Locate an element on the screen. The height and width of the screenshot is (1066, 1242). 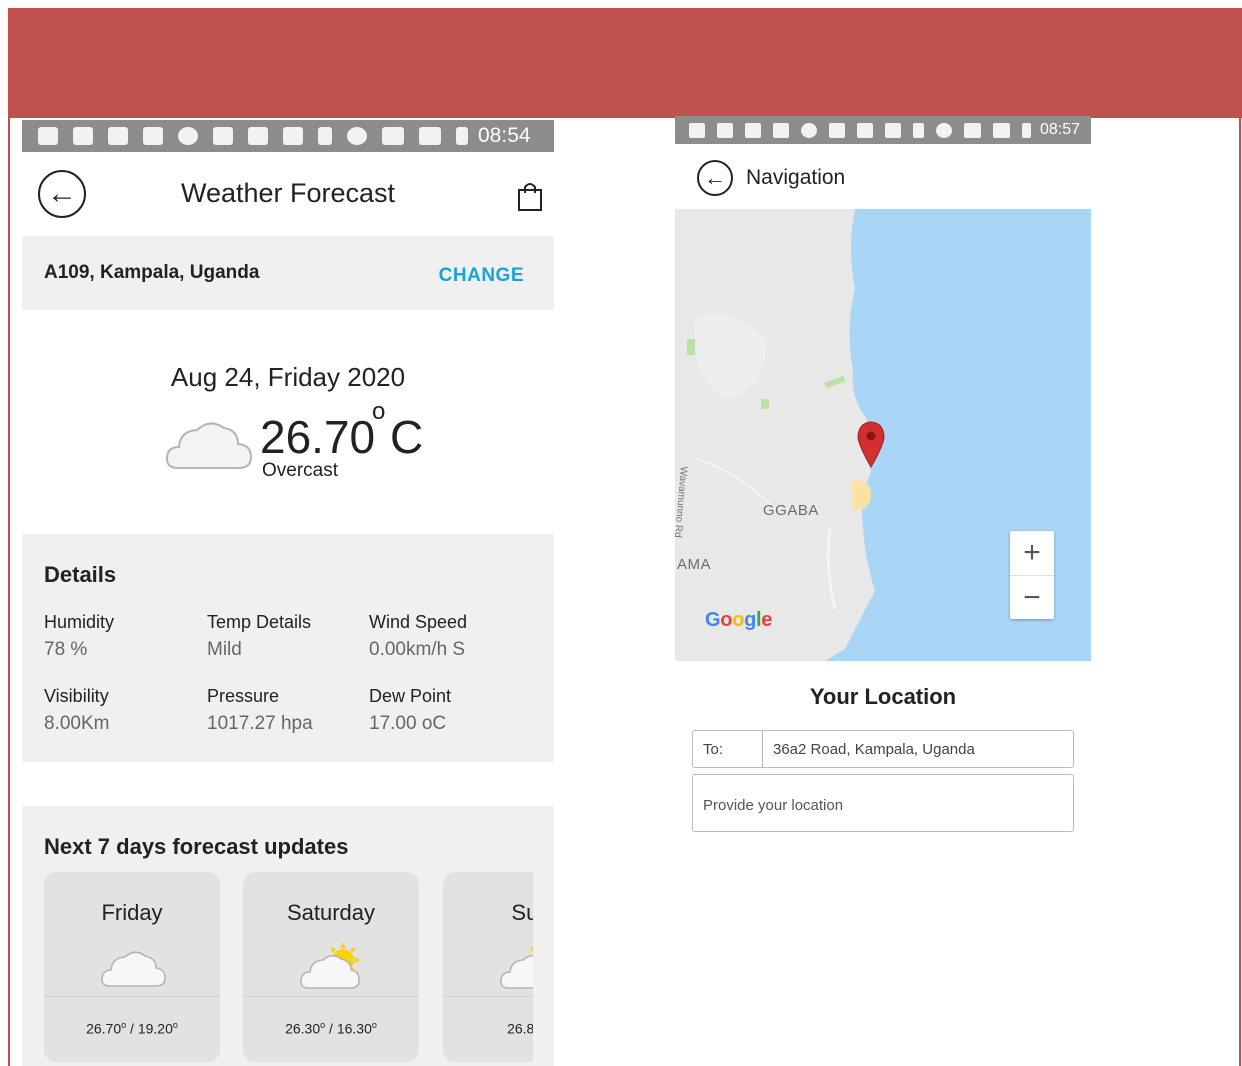
map-area-label: AMA is located at coordinates (694, 564).